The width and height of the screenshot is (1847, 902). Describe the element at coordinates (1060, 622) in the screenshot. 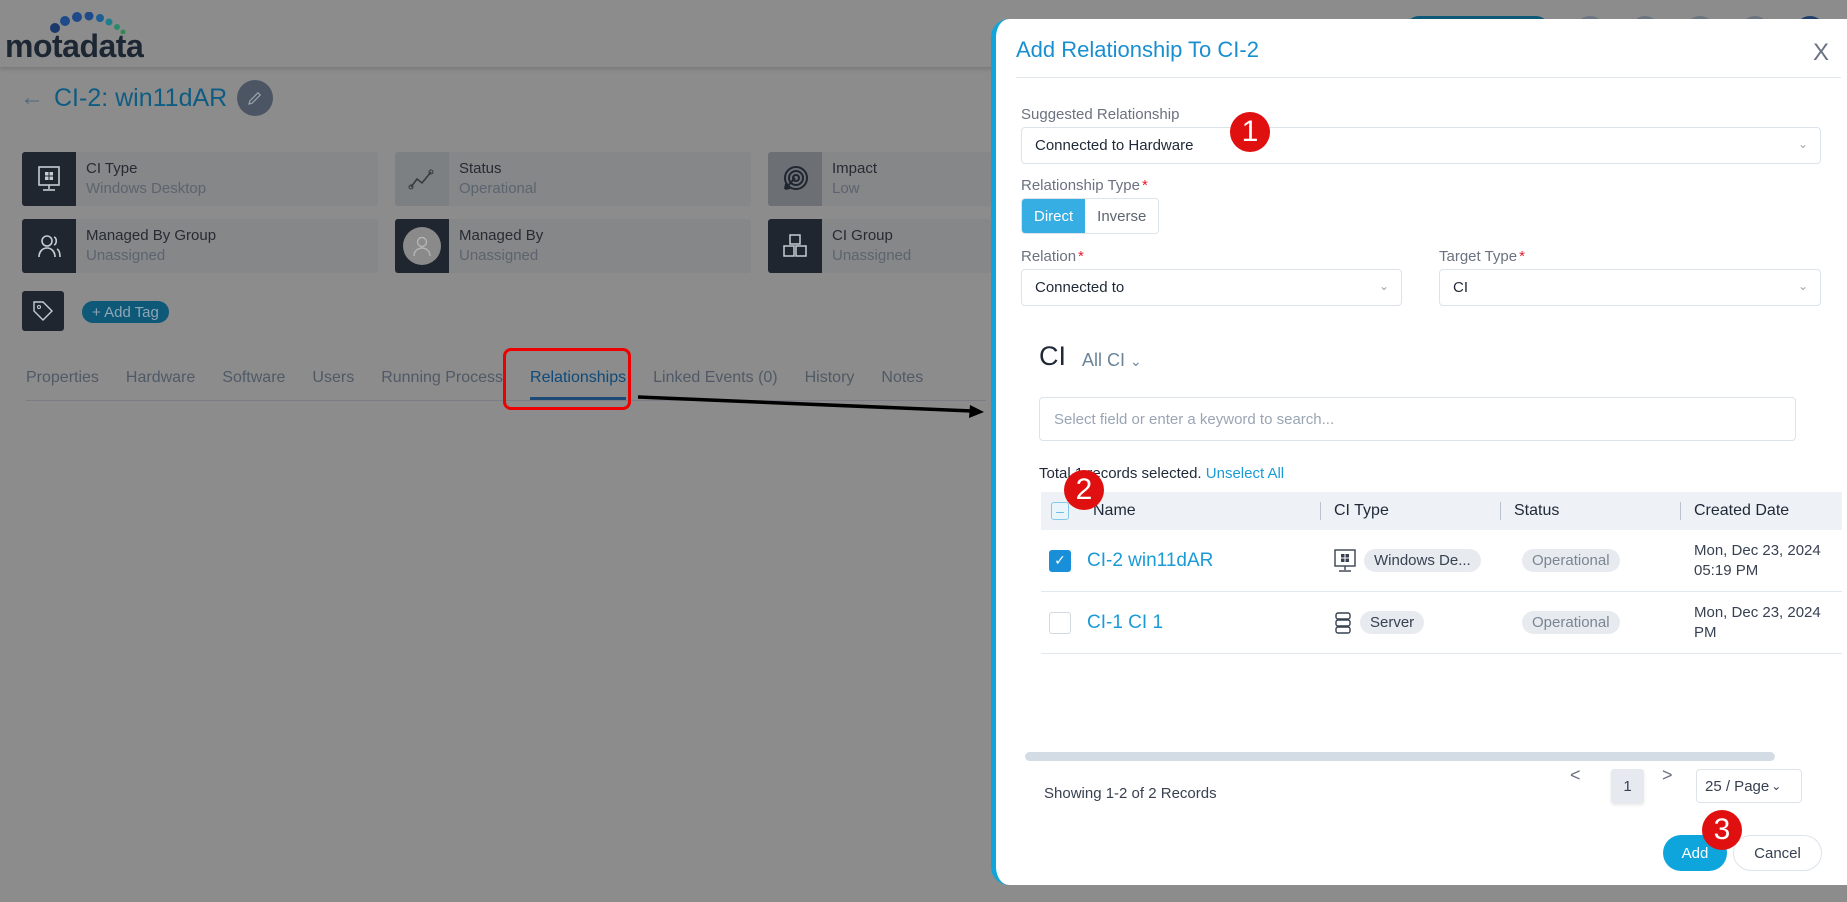

I see `row-checkbox` at that location.